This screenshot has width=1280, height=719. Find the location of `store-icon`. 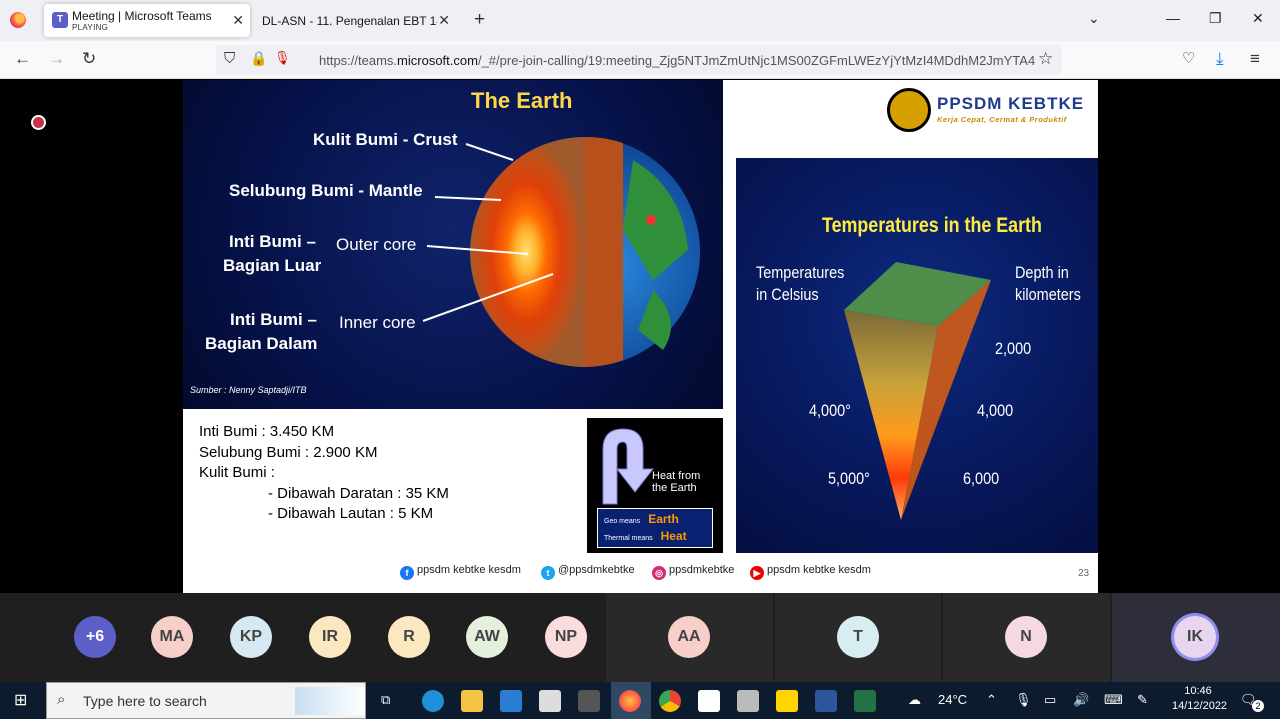

store-icon is located at coordinates (550, 701).